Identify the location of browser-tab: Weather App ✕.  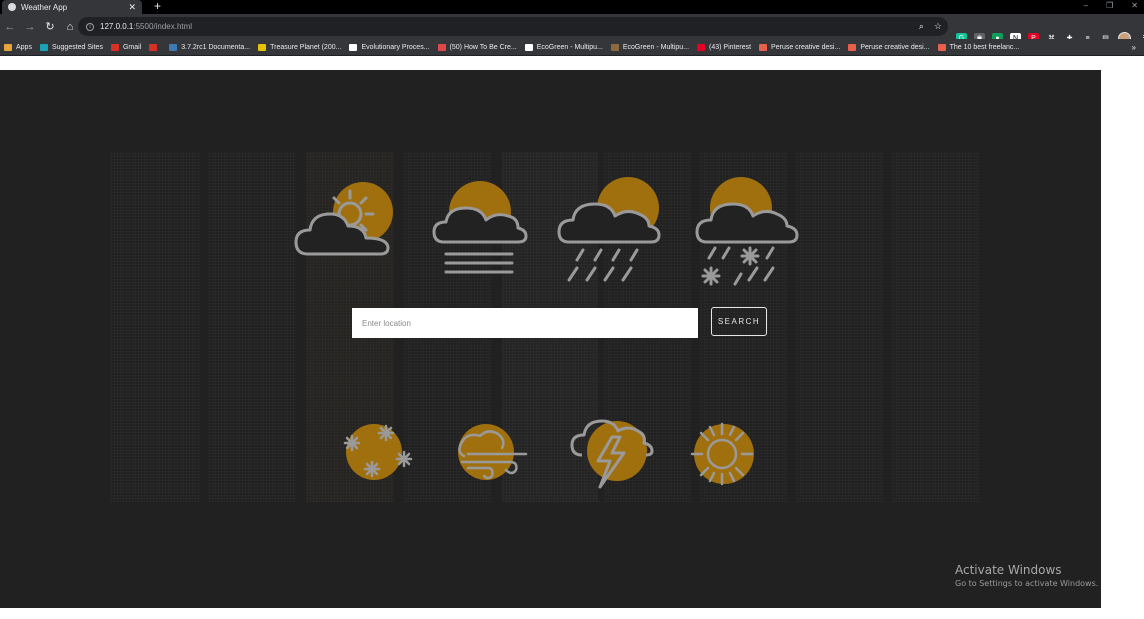
(72, 7).